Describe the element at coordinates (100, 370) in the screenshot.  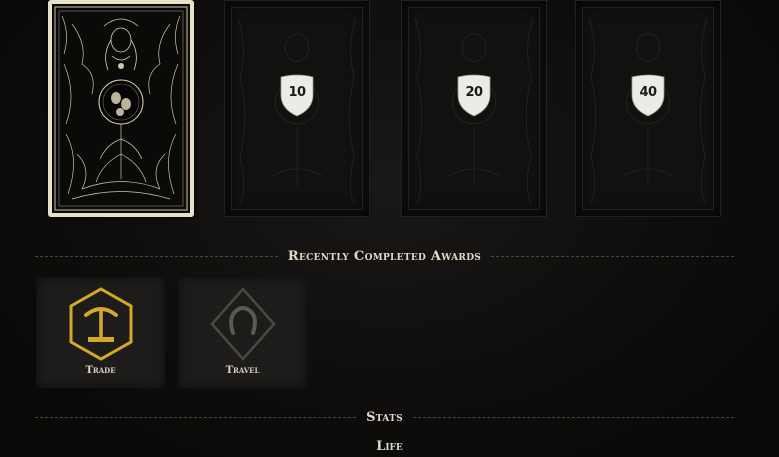
I see `award-label-trade: Trade` at that location.